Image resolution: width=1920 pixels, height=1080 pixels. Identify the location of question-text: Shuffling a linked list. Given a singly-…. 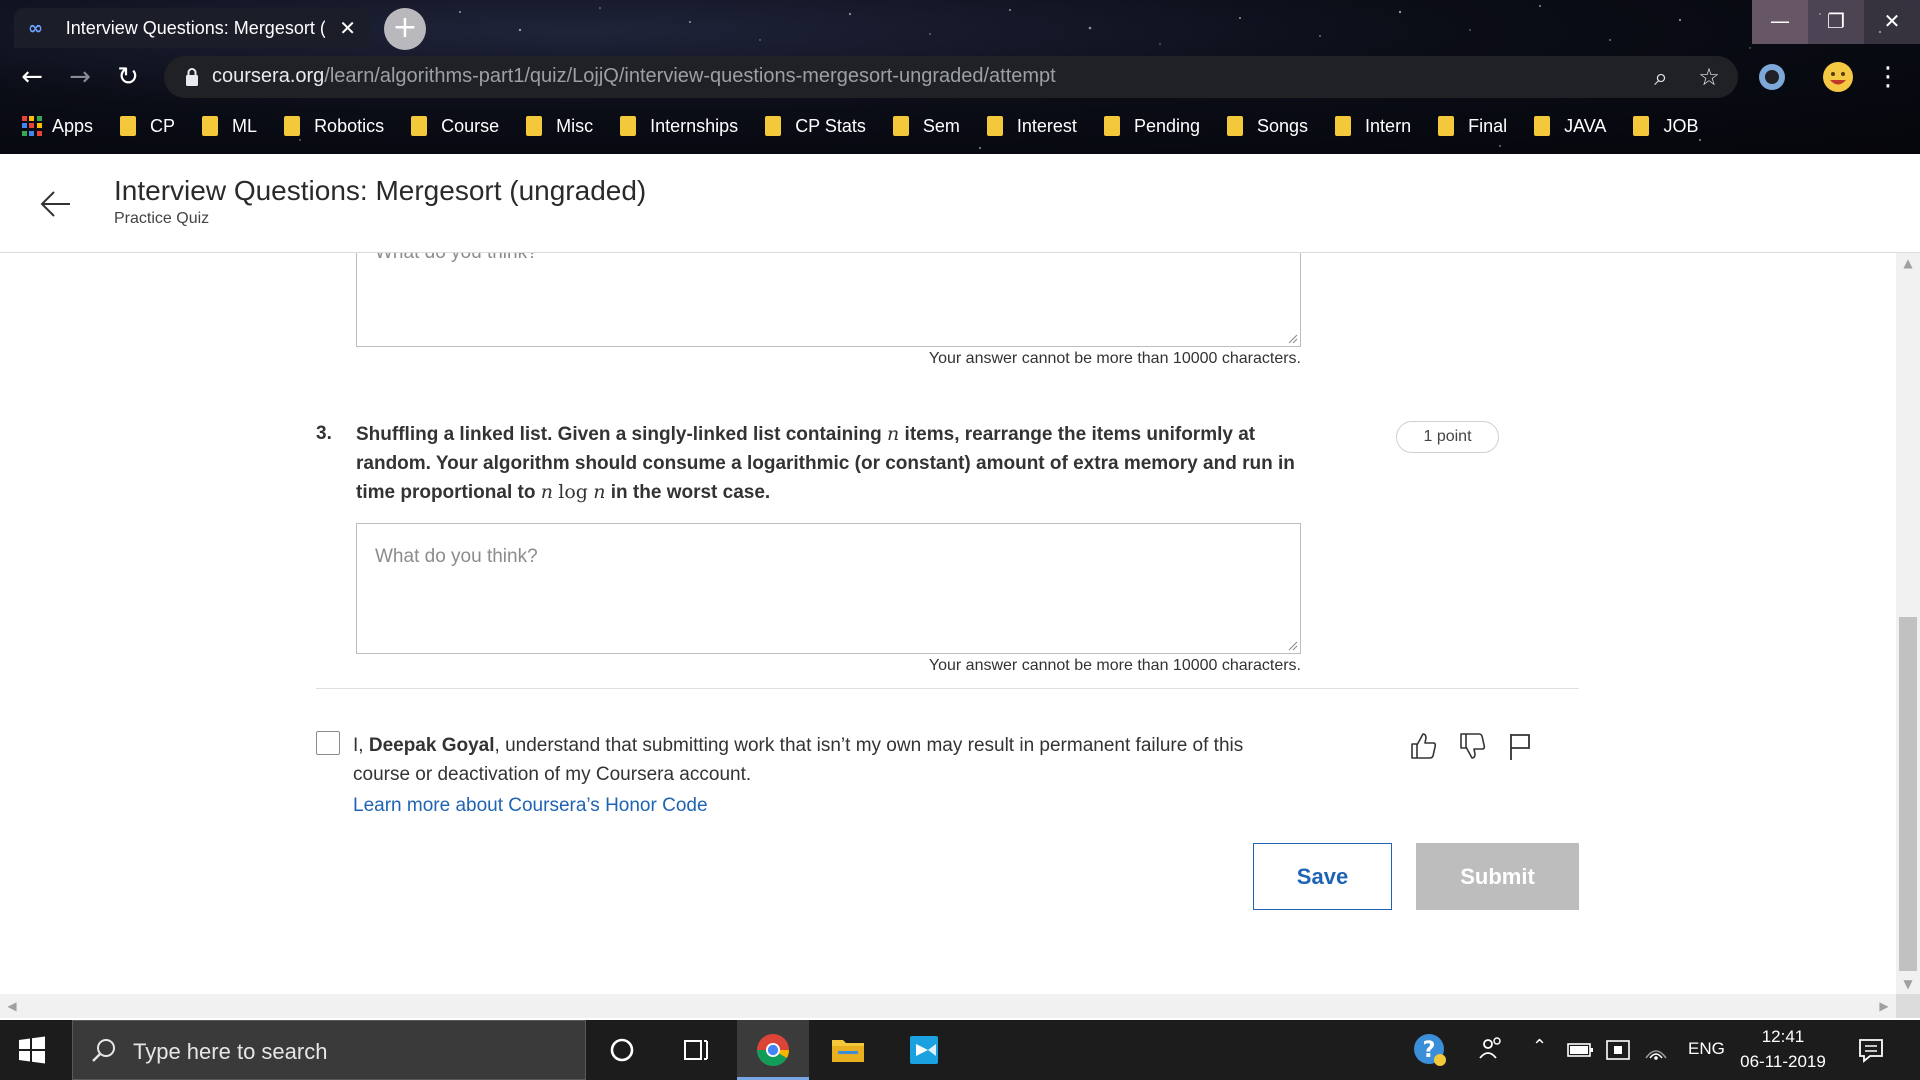
(825, 463).